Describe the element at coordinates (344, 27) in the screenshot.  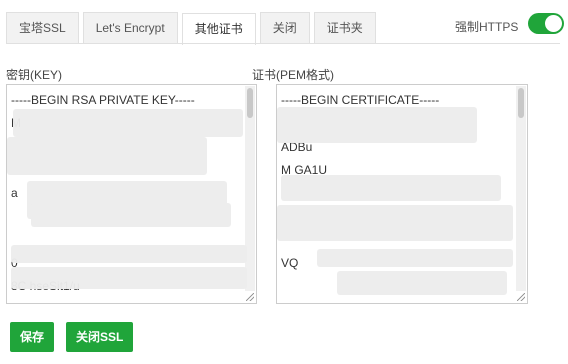
I see `tab-certificate-folder: 证书夹` at that location.